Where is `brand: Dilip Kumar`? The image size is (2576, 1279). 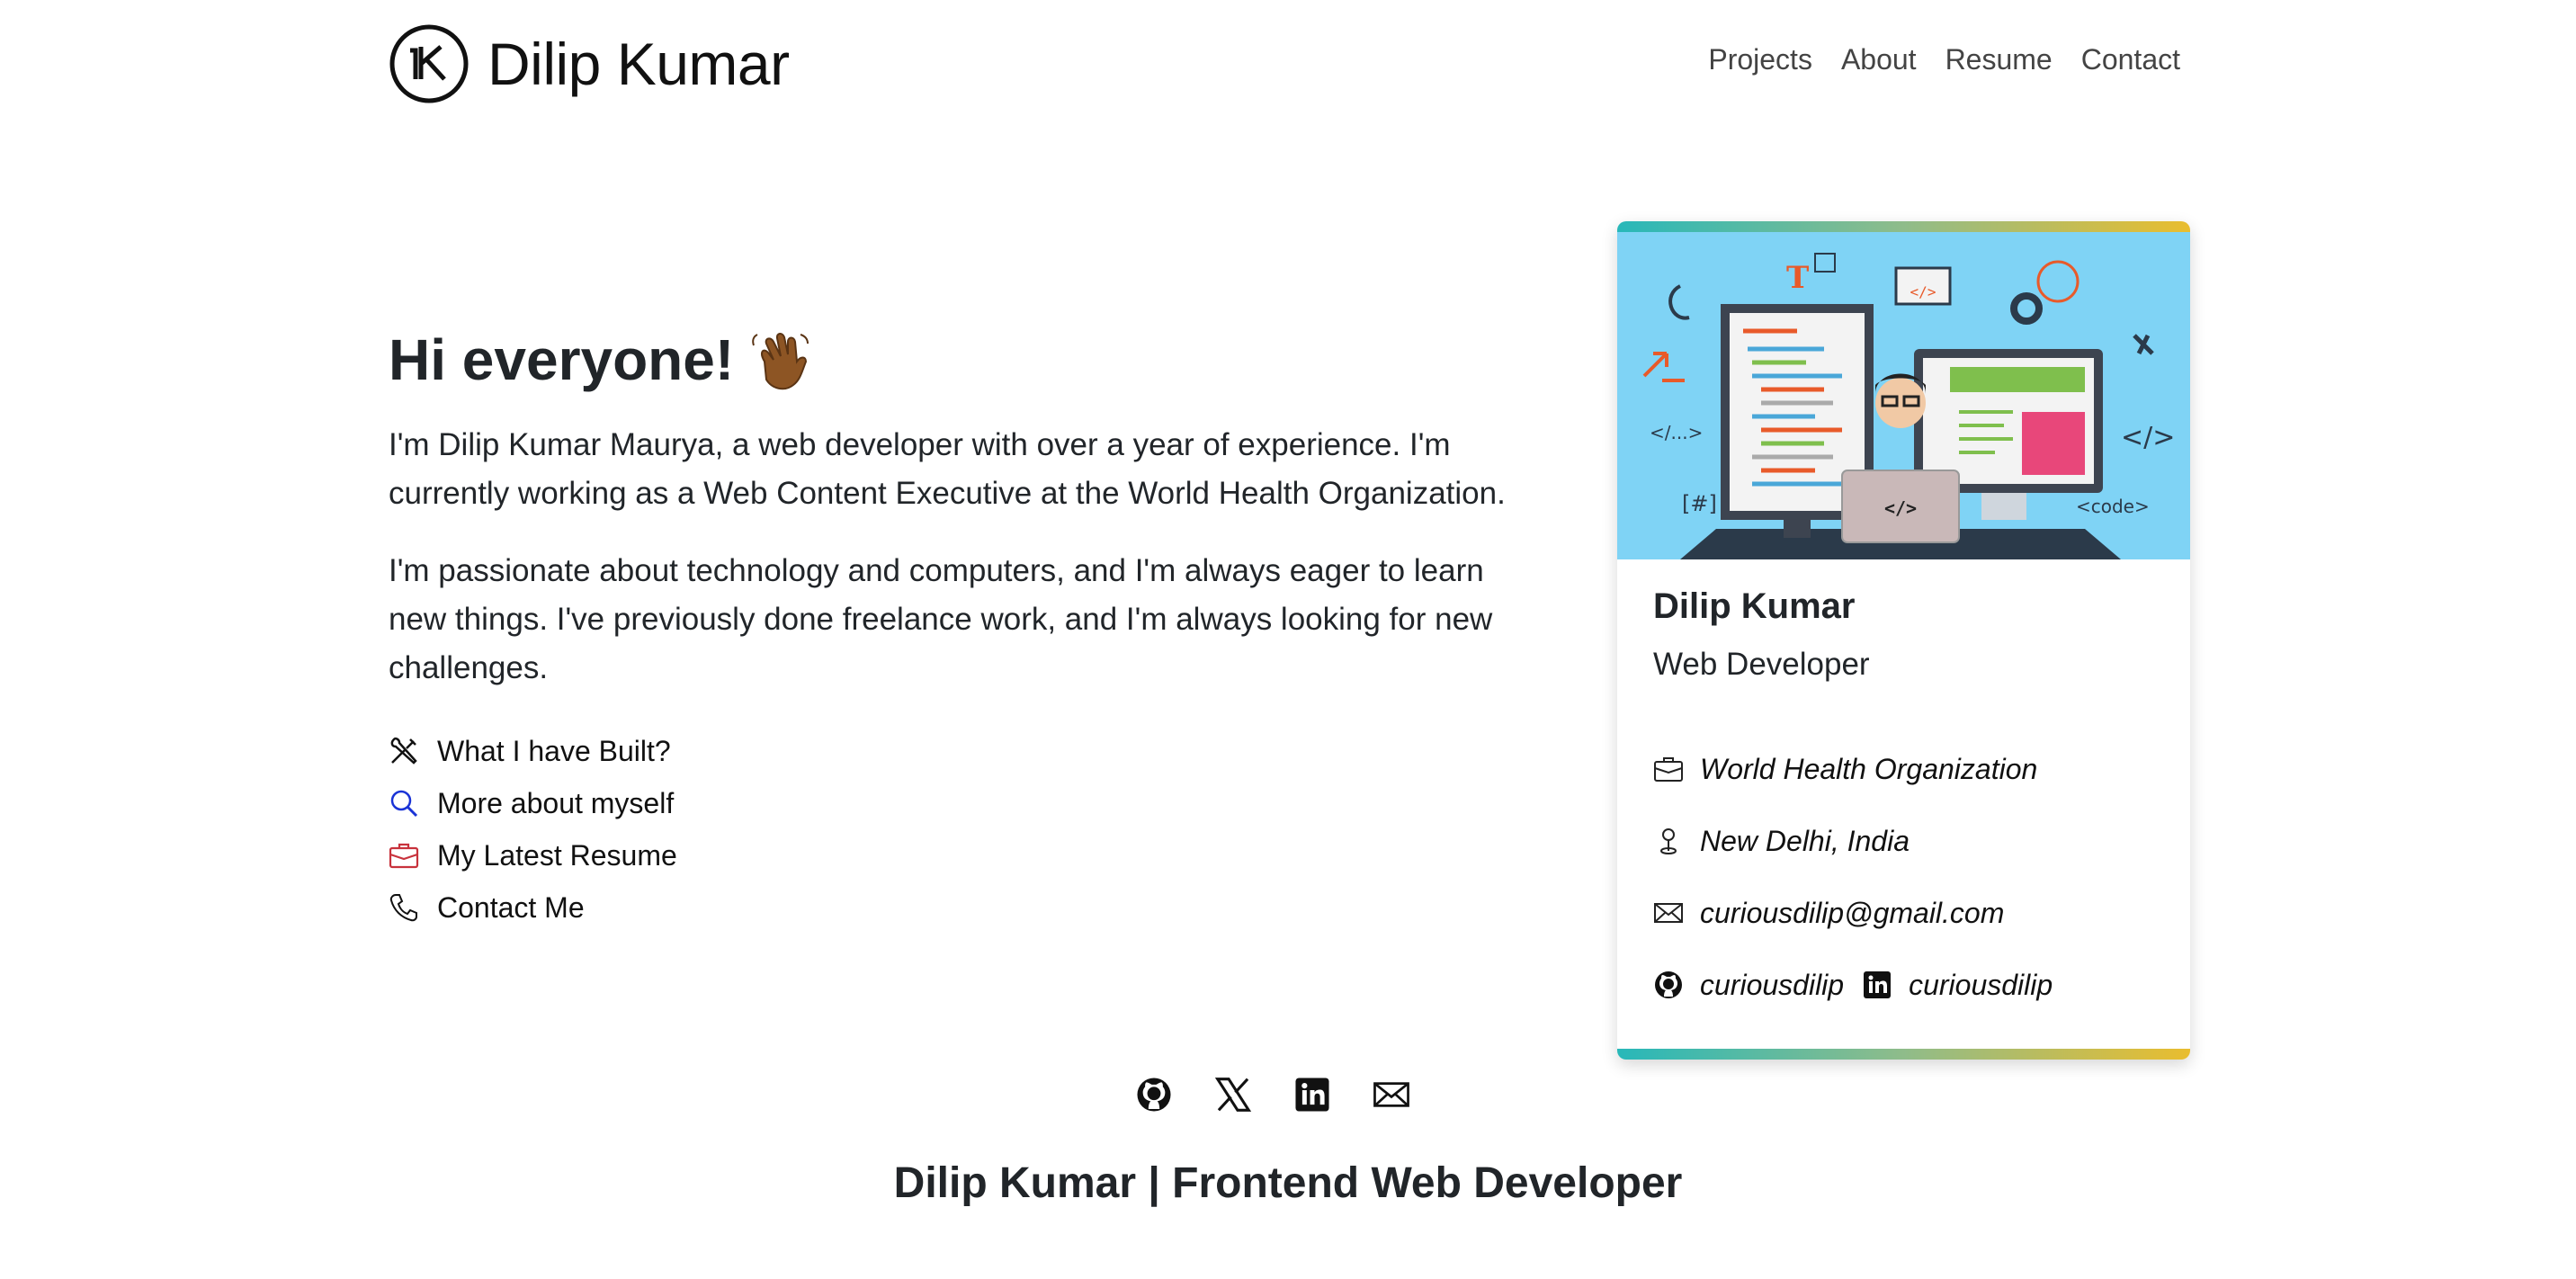 brand: Dilip Kumar is located at coordinates (589, 63).